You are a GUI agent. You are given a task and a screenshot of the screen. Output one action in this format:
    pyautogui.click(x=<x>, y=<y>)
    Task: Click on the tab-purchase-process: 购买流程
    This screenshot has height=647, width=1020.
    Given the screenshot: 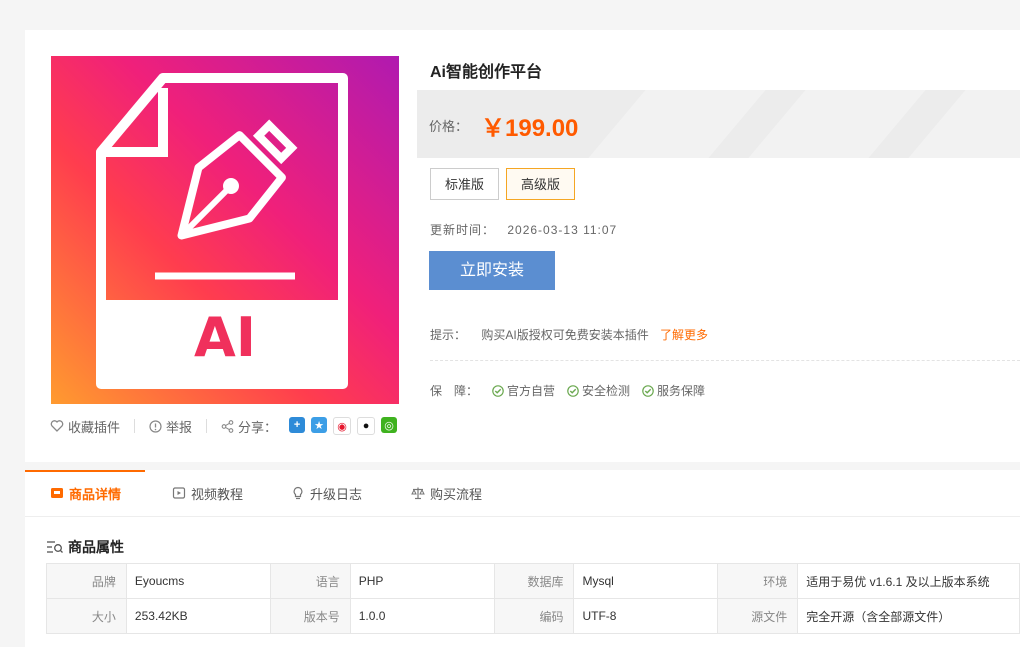 What is the action you would take?
    pyautogui.click(x=446, y=493)
    